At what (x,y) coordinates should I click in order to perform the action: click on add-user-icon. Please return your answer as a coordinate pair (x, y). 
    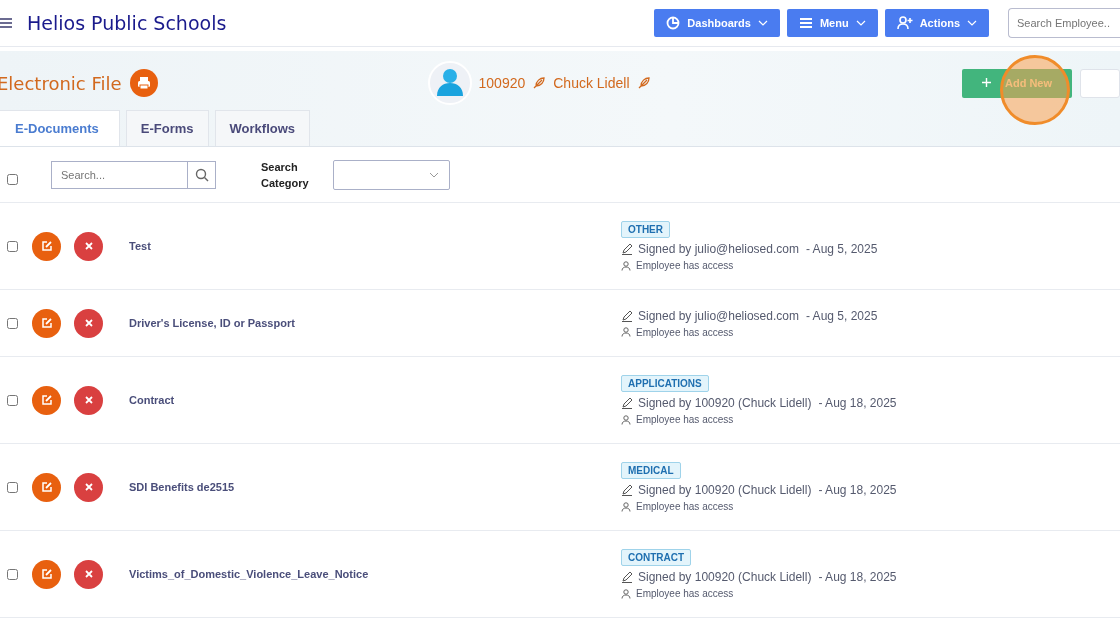
    Looking at the image, I should click on (904, 23).